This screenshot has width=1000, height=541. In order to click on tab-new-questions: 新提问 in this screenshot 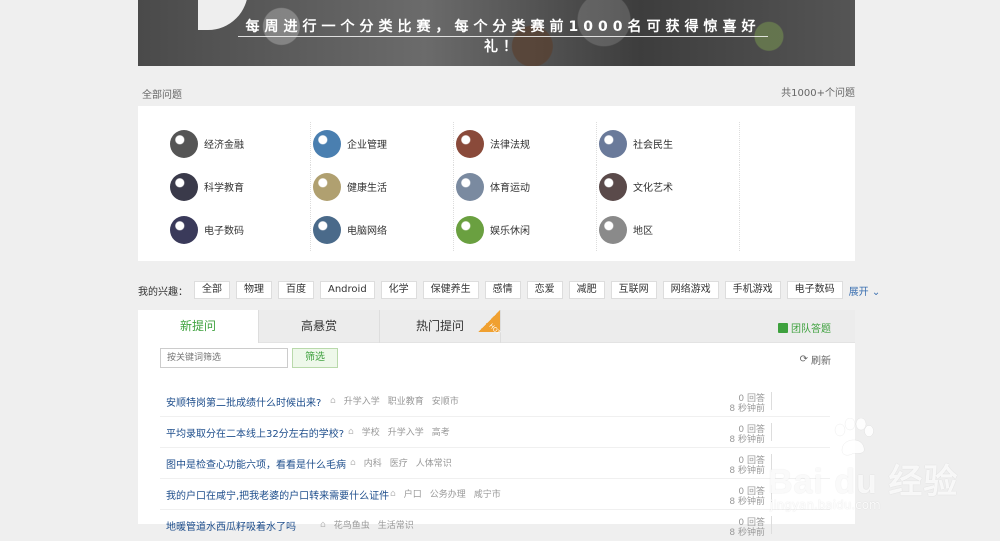, I will do `click(198, 326)`.